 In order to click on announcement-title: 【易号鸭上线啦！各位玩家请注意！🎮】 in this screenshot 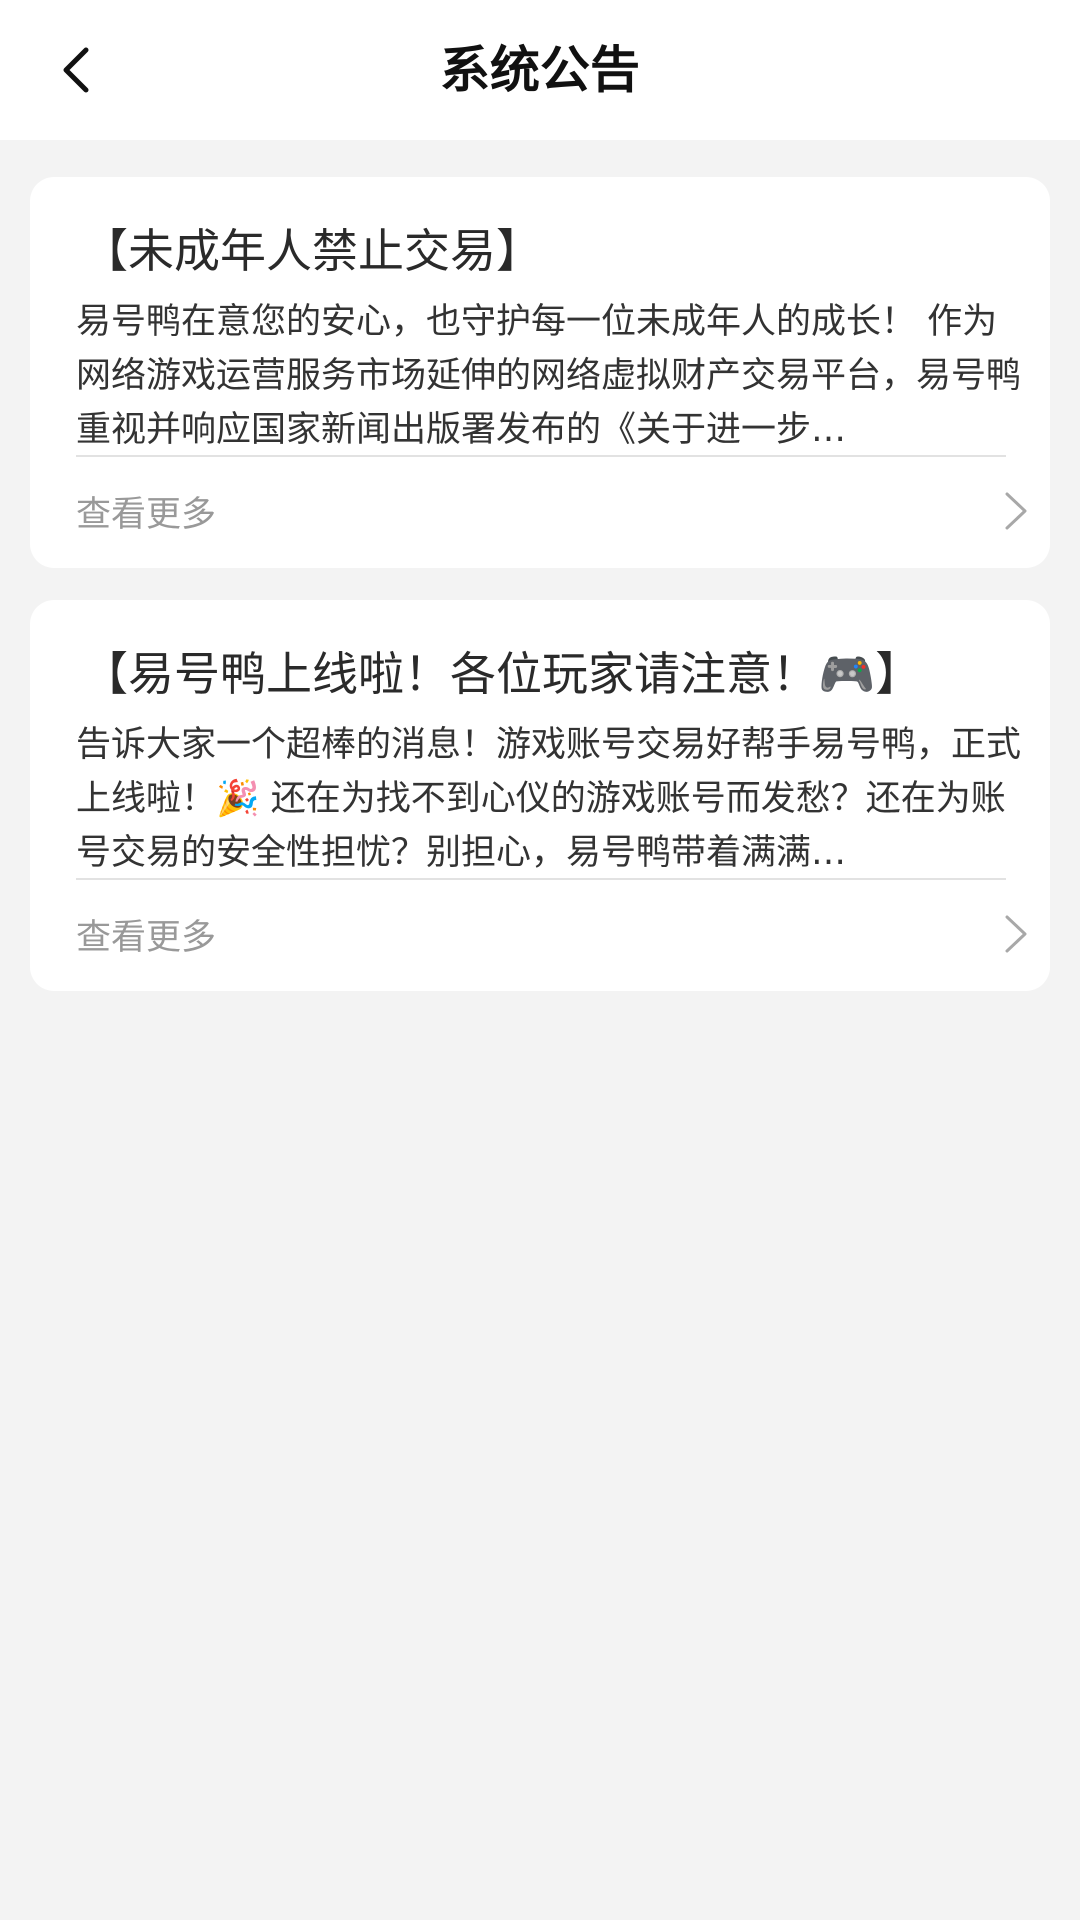, I will do `click(502, 674)`.